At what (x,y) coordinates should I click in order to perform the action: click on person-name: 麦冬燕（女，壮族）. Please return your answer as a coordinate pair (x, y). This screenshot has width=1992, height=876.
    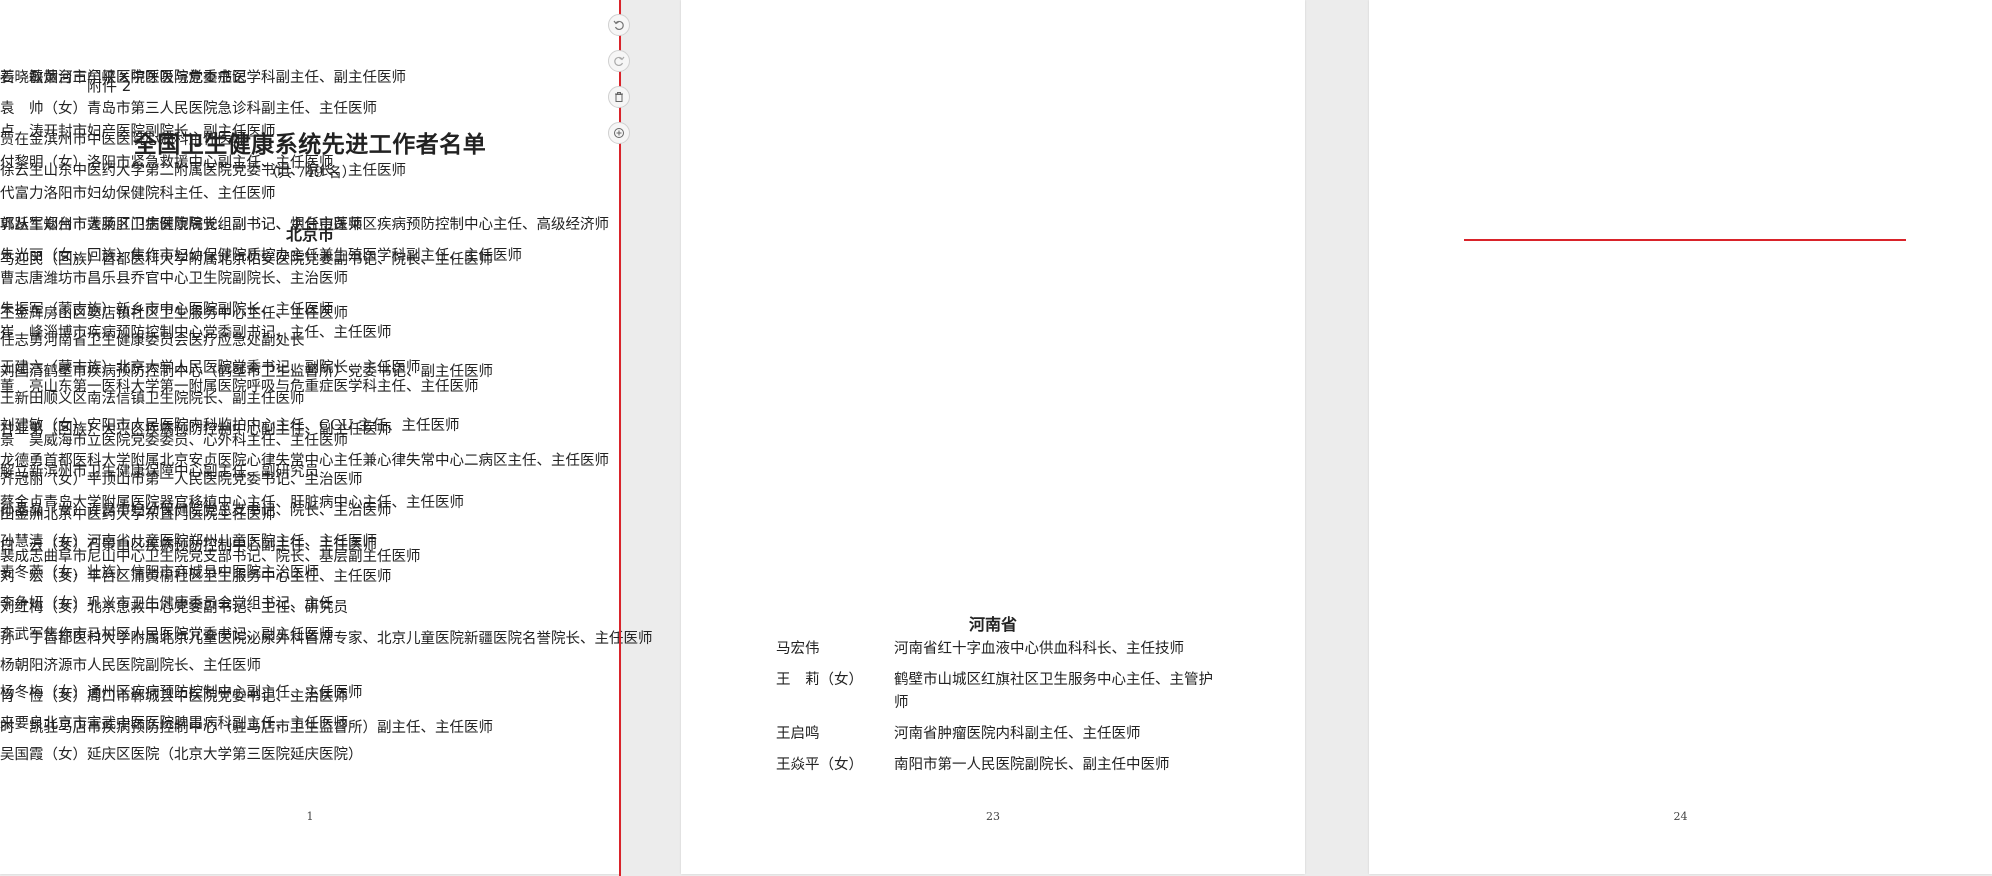
    Looking at the image, I should click on (65, 573).